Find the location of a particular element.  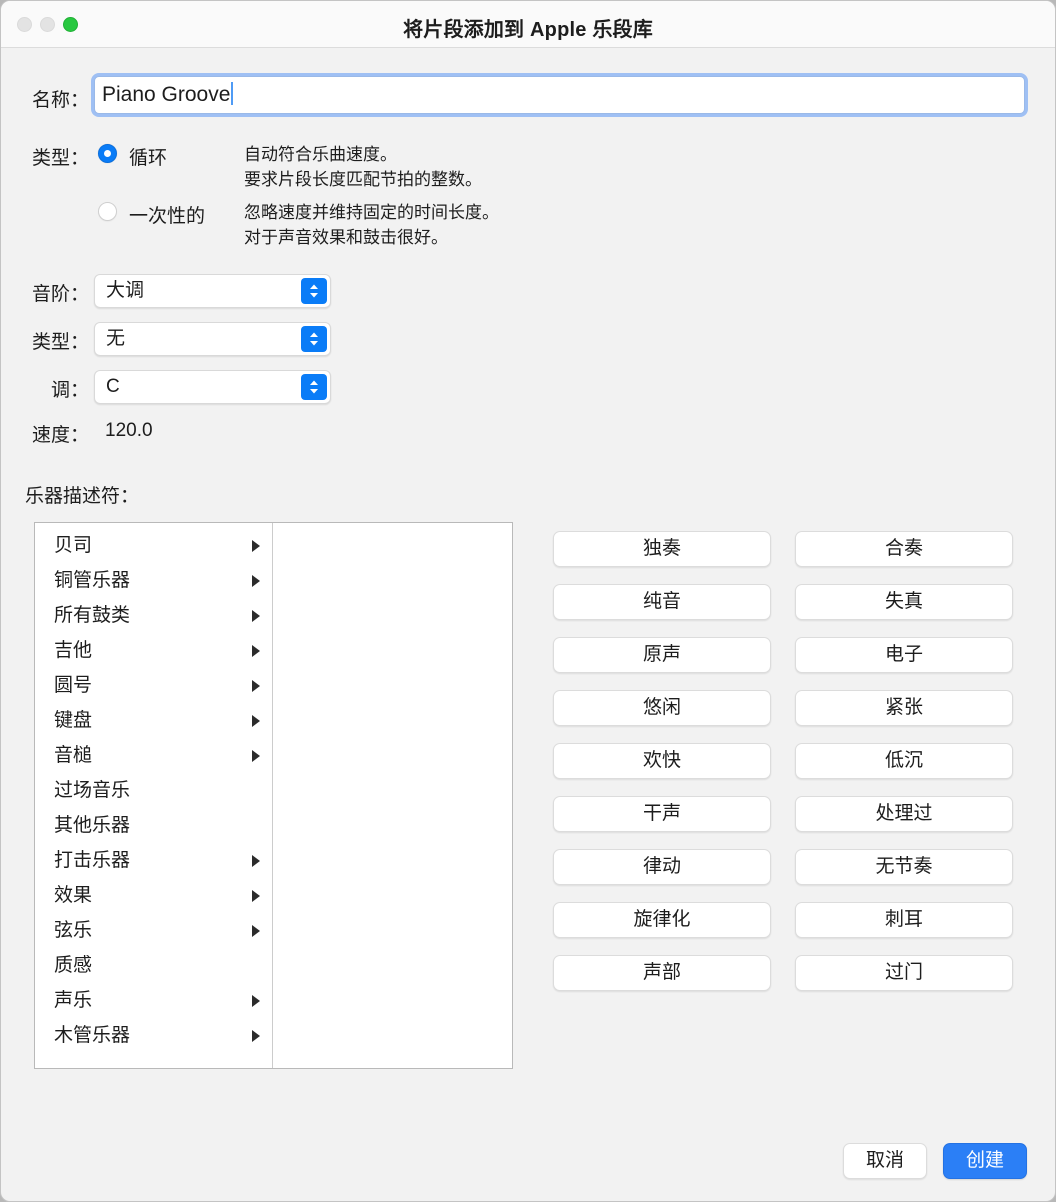

browser-item-label: 弦乐 is located at coordinates (73, 930).